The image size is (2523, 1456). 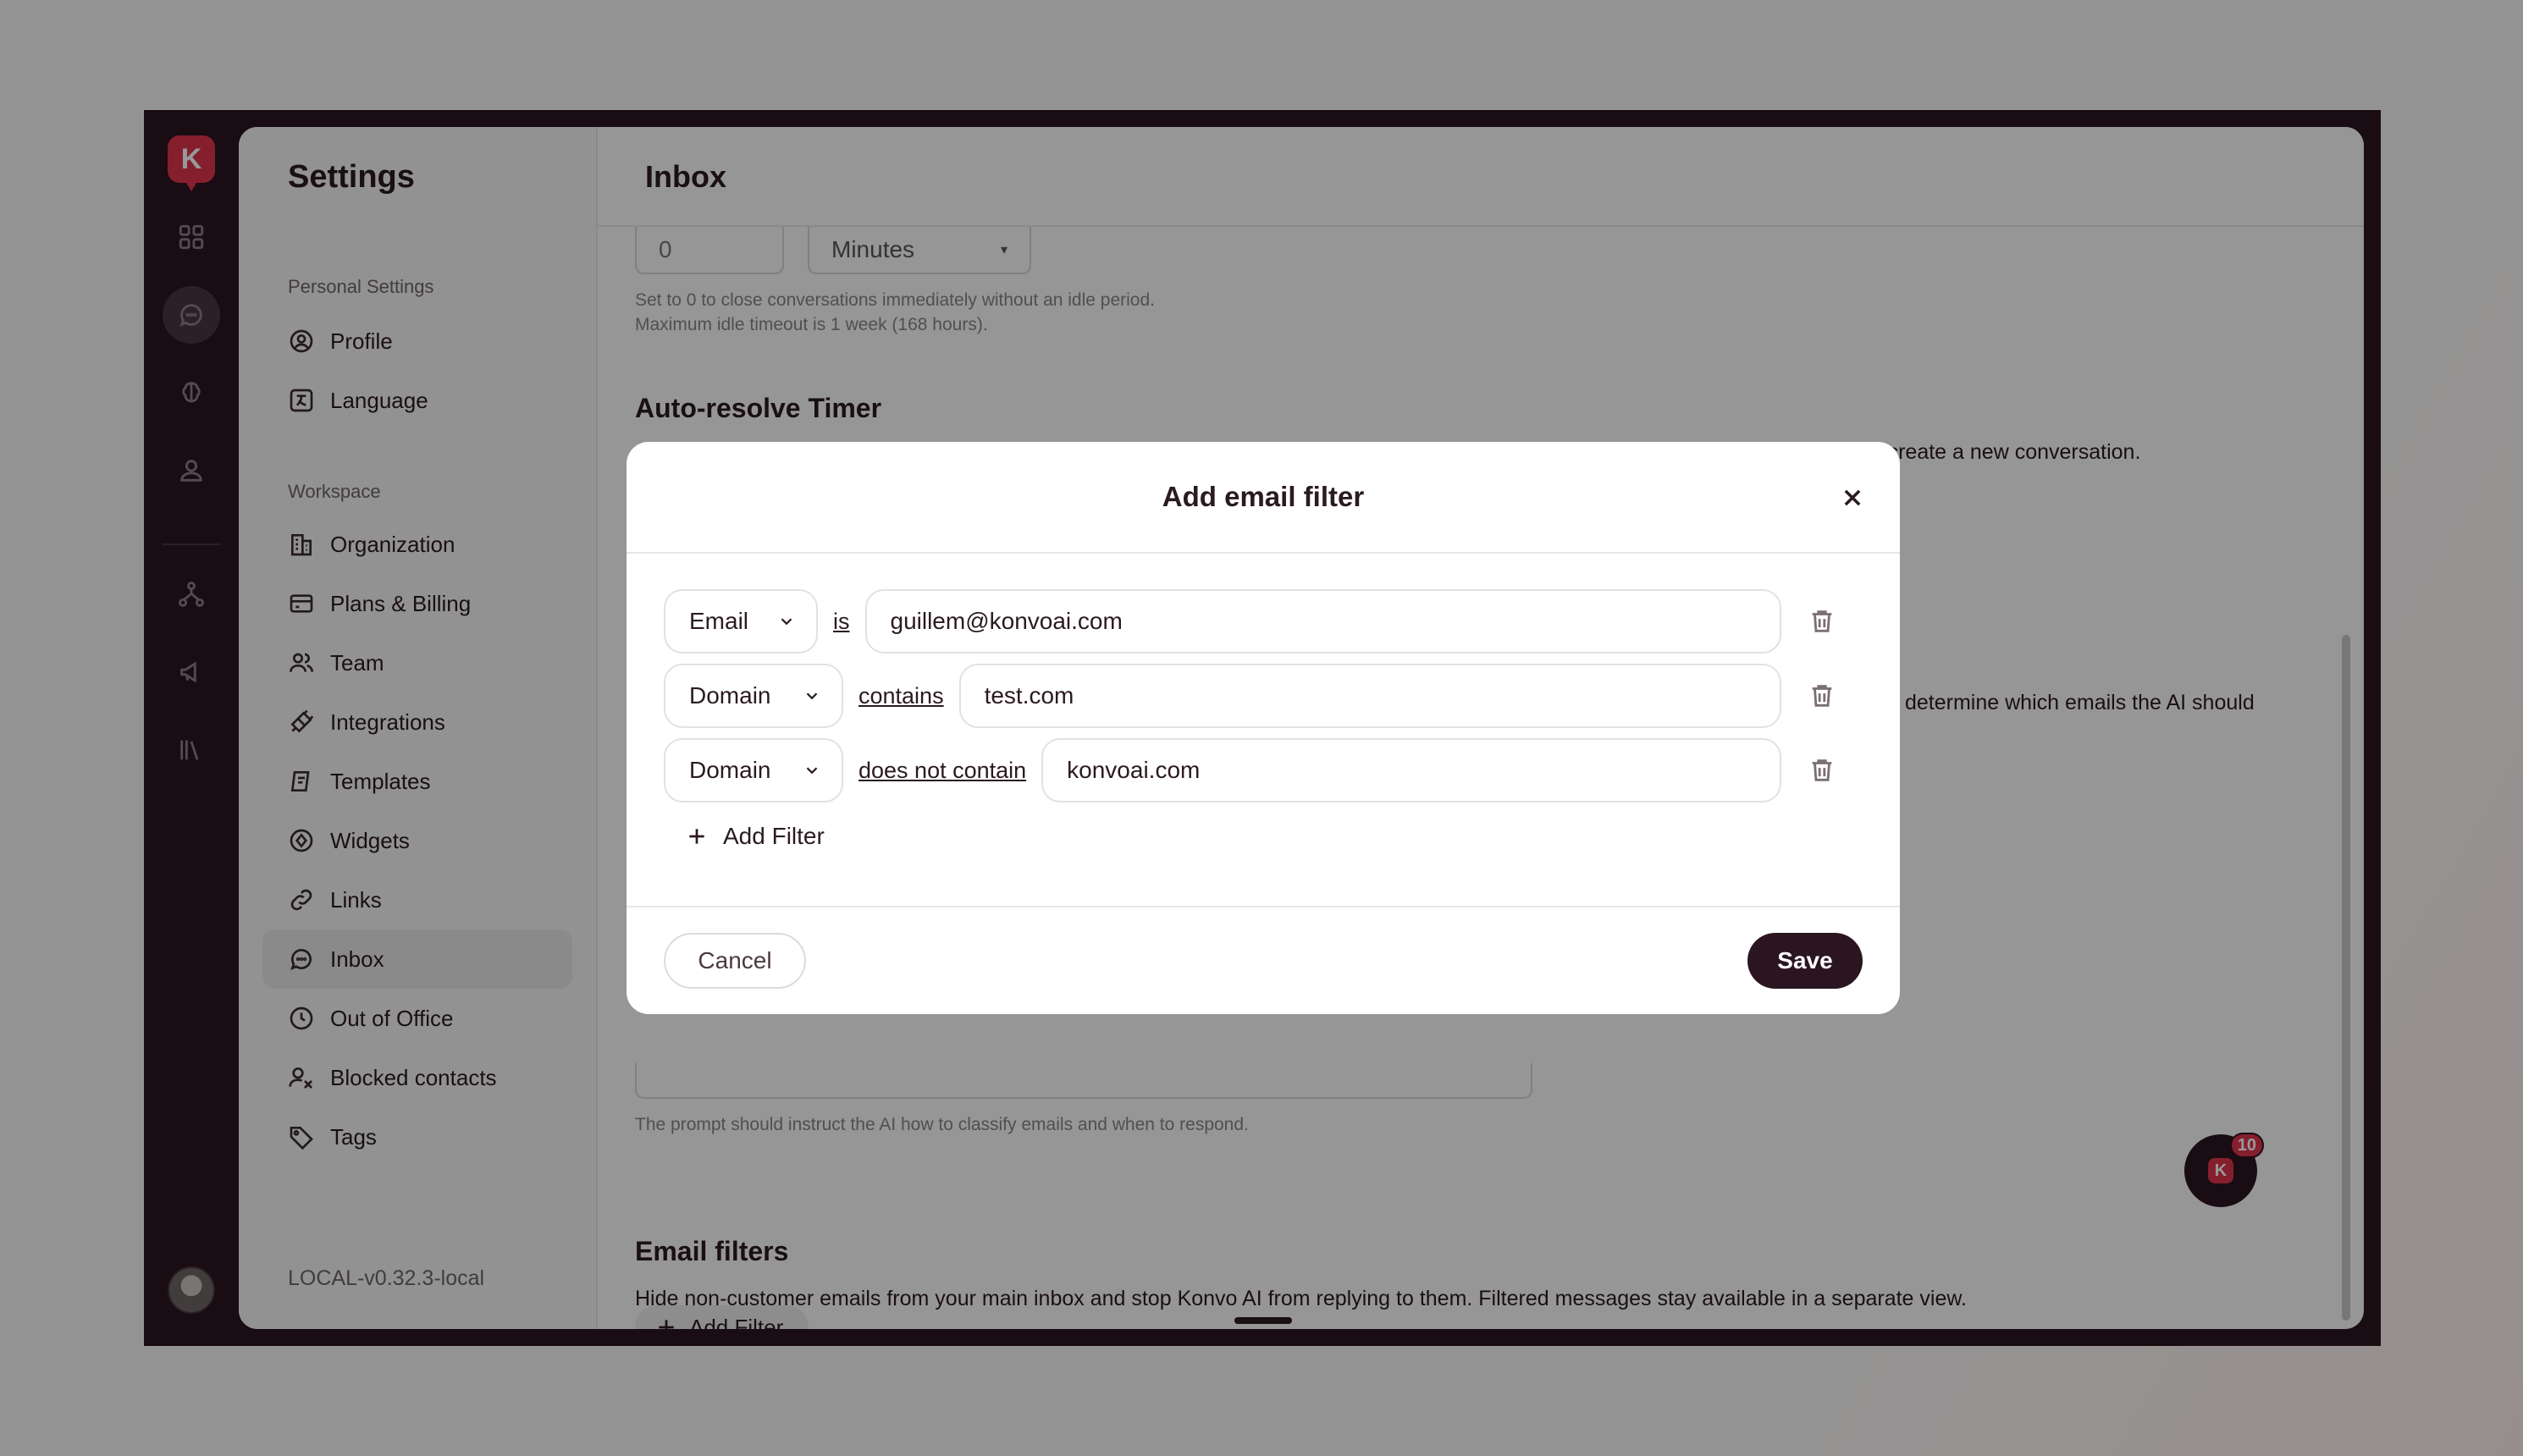 I want to click on filter-value-input: test.com, so click(x=1370, y=696).